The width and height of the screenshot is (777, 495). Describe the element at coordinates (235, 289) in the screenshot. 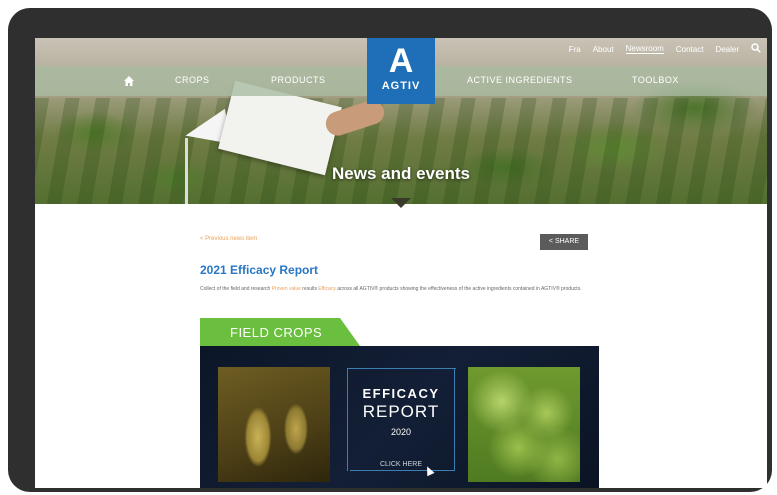

I see `intro-text-1: Collect of the field and research` at that location.